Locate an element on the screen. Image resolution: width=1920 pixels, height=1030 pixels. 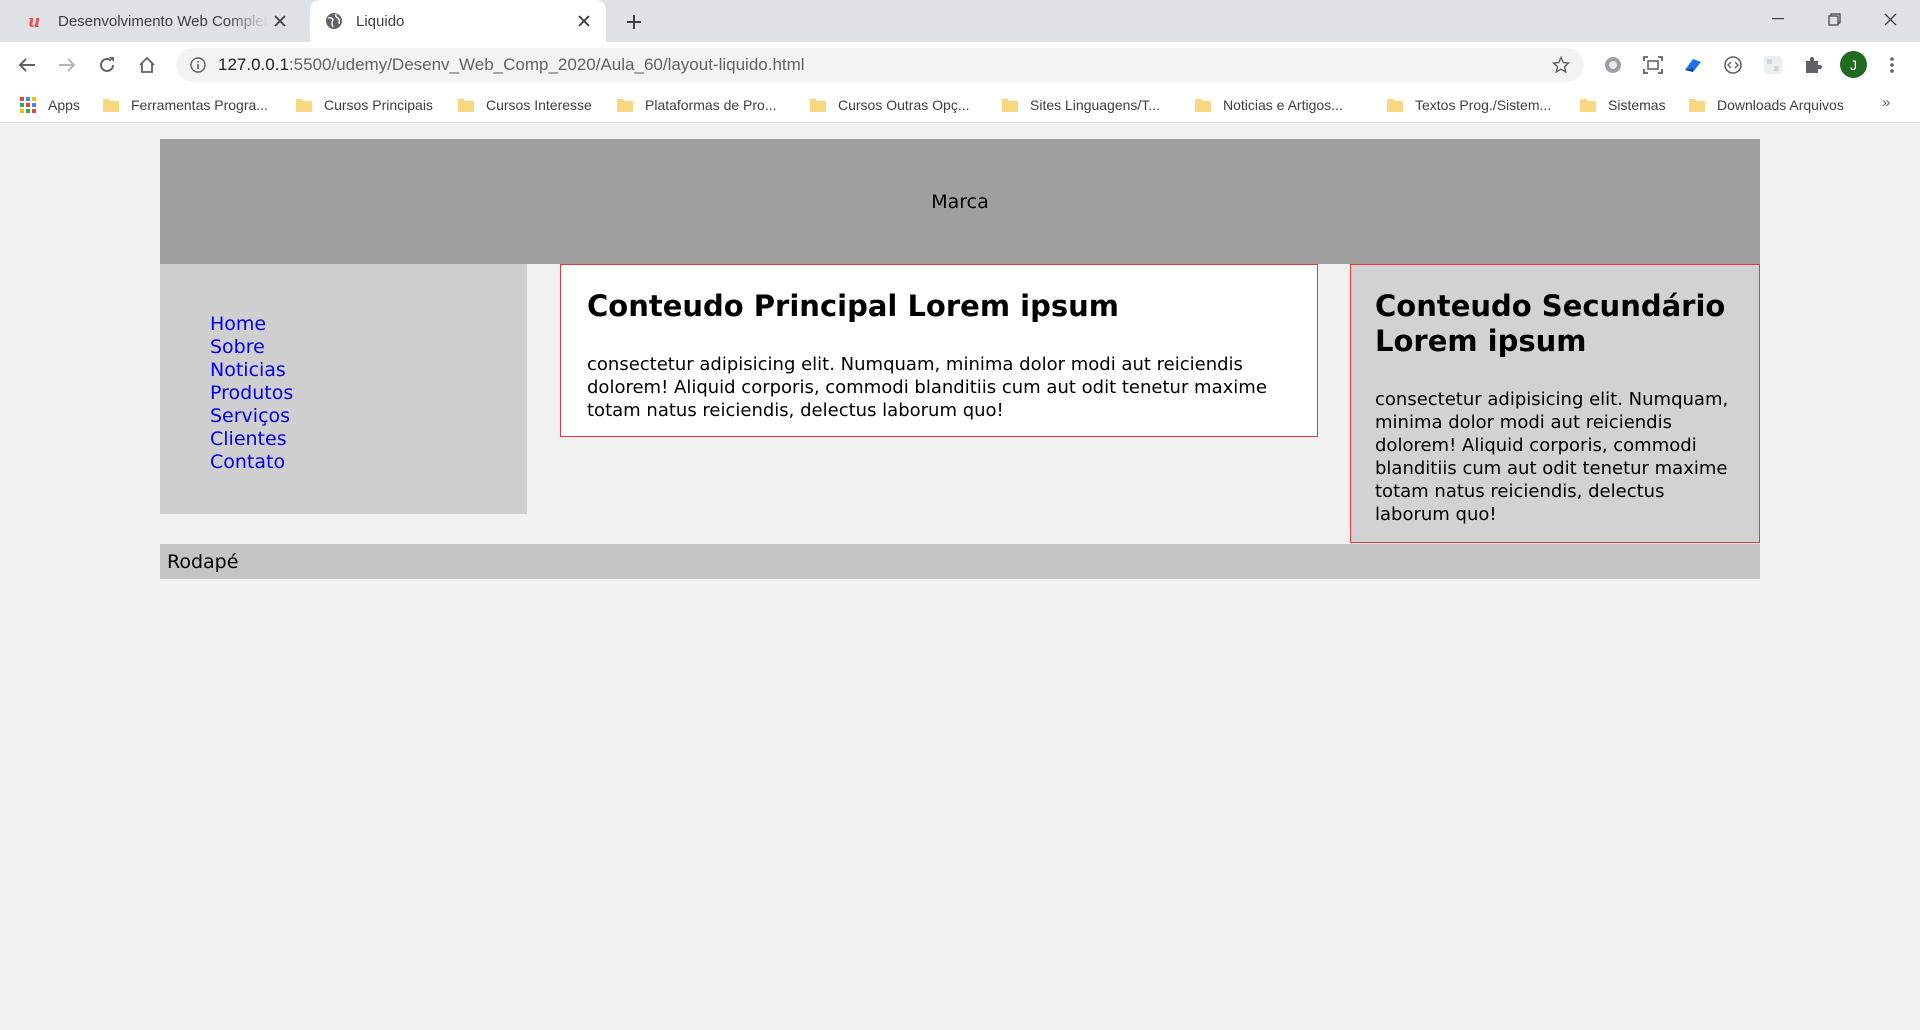
main-content-title: Conteudo Principal Lorem ipsum is located at coordinates (853, 306).